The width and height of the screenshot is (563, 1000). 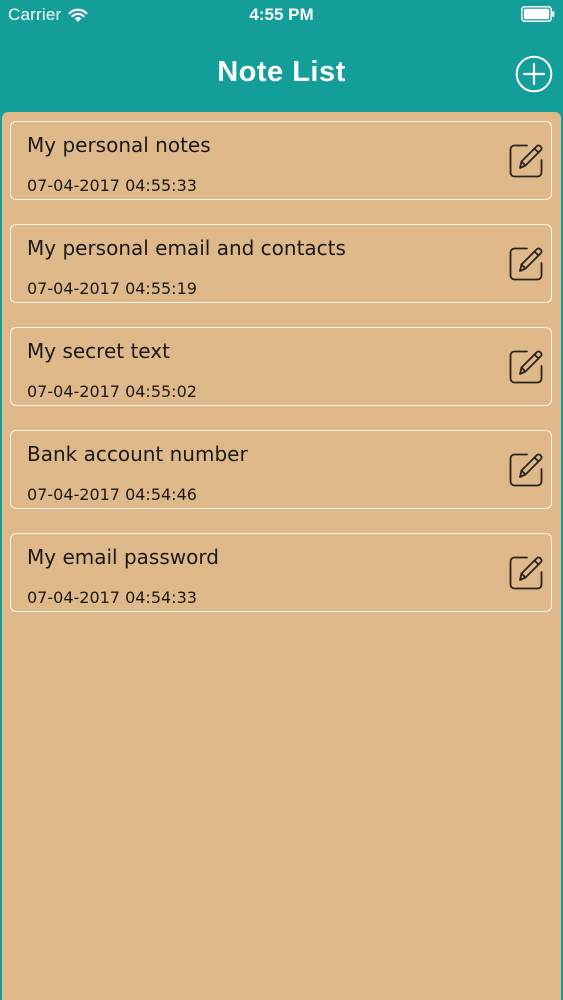 I want to click on note-date: 07-04-2017 04:55:02, so click(x=112, y=391).